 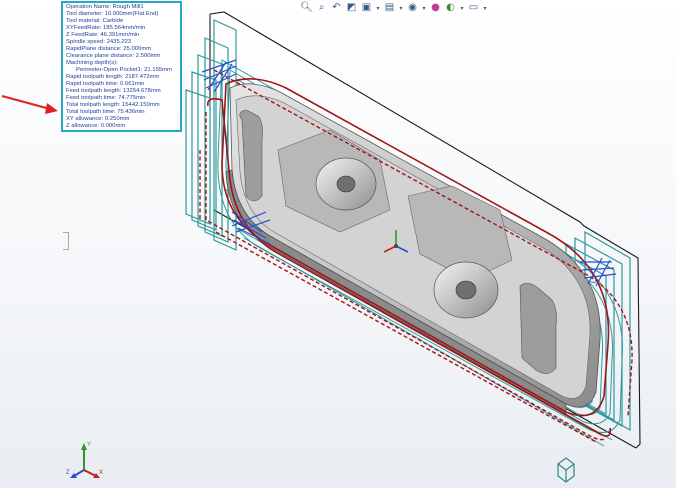 I want to click on annotation-arrow, so click(x=29, y=104).